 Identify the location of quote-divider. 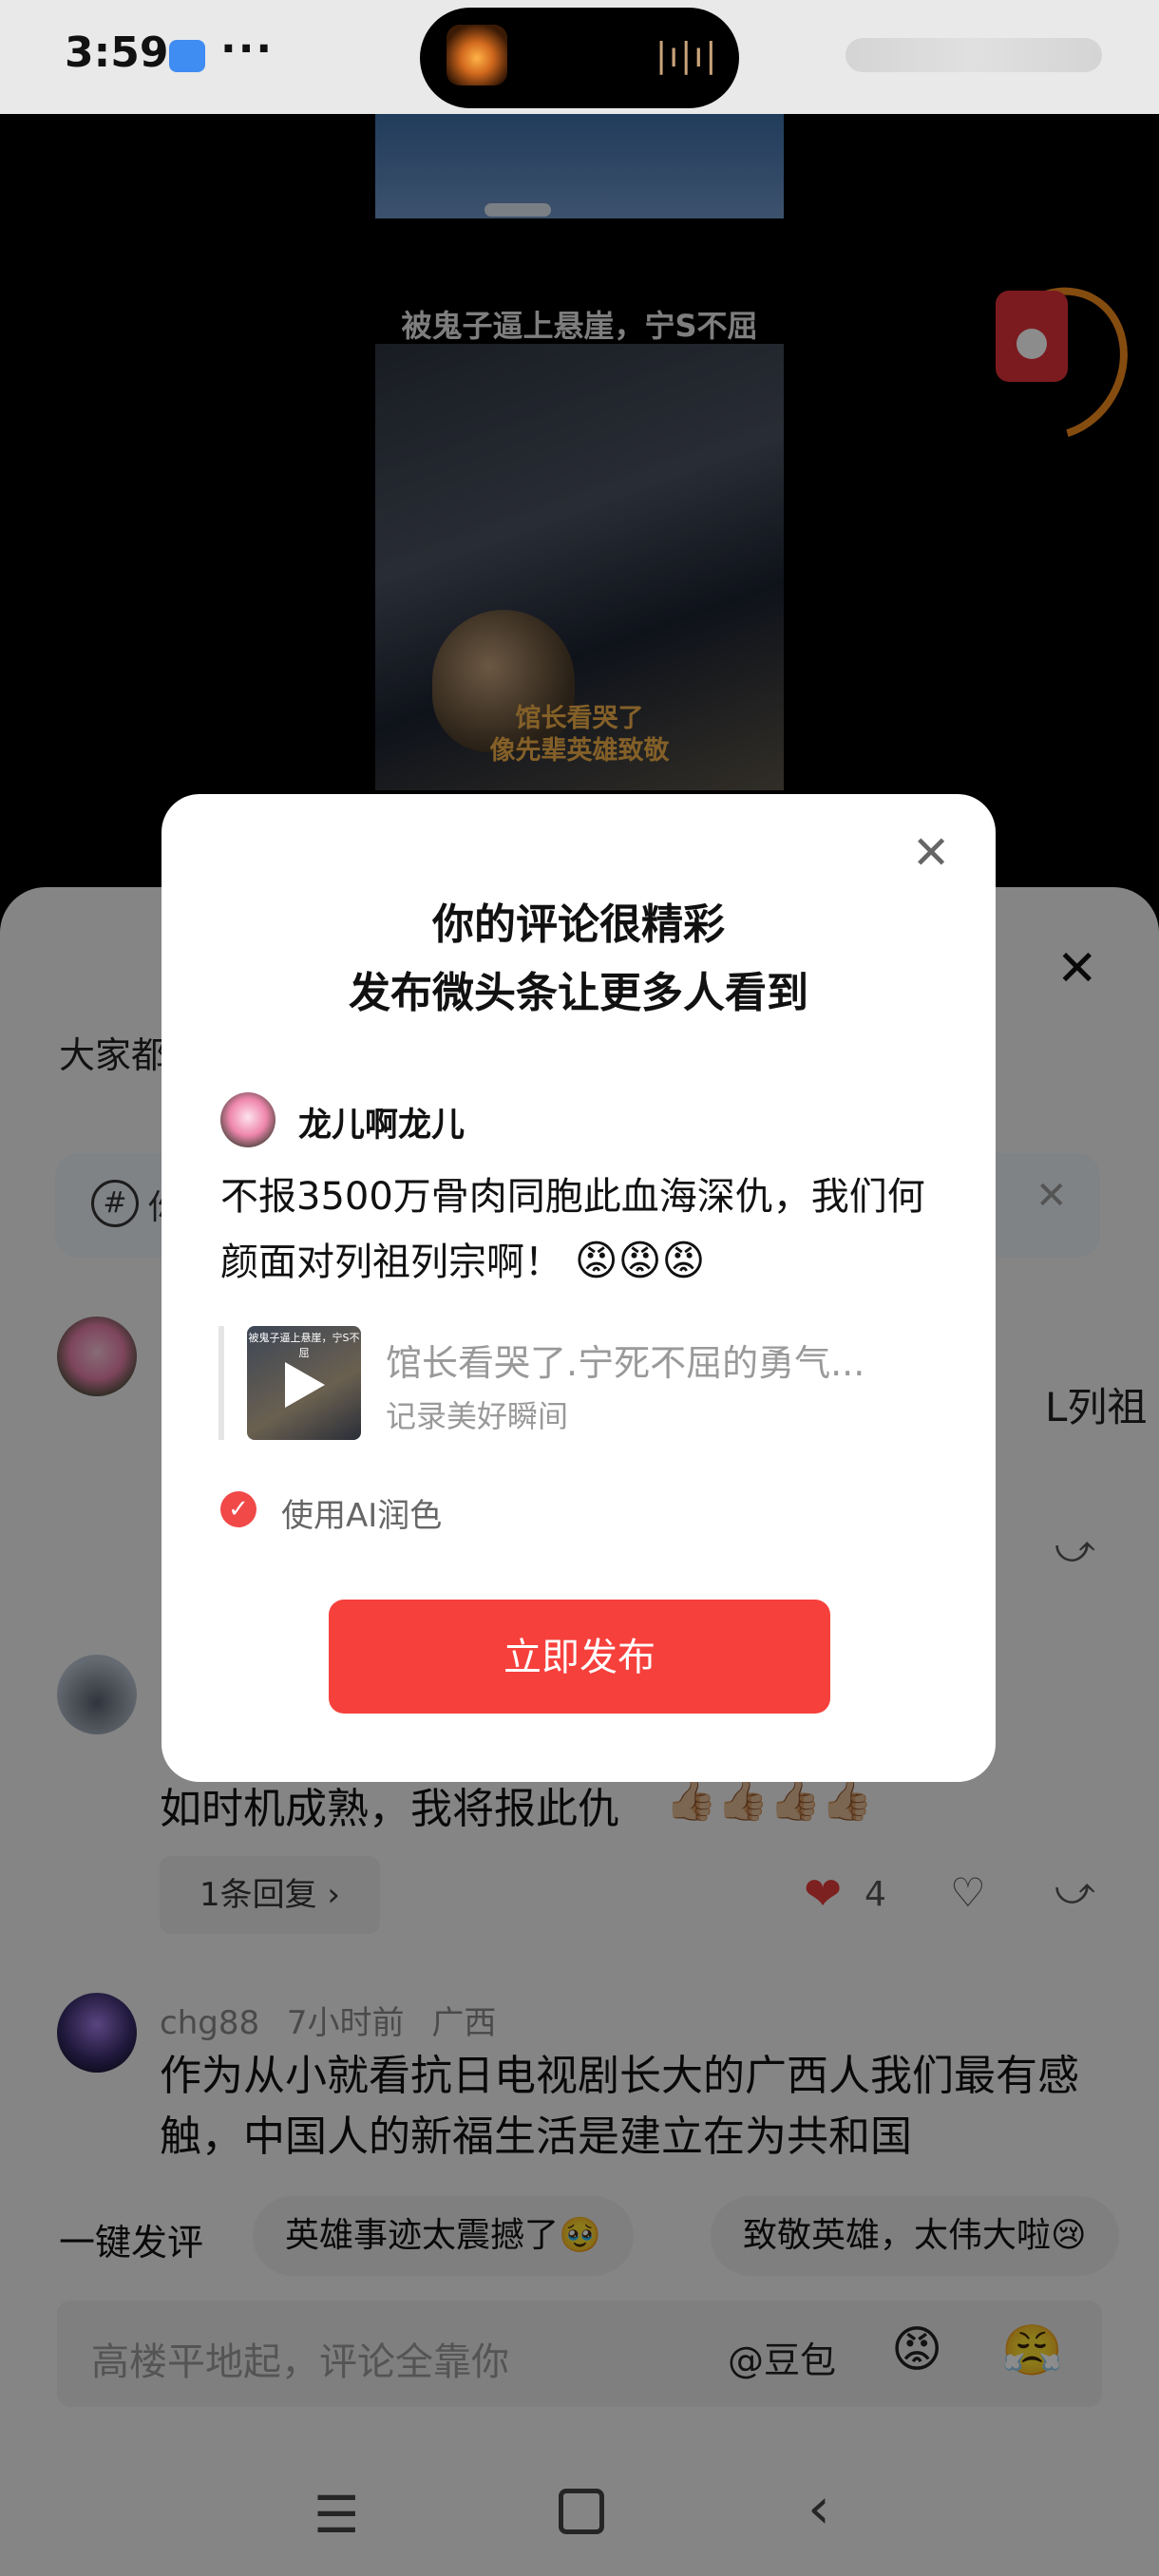
(221, 1383).